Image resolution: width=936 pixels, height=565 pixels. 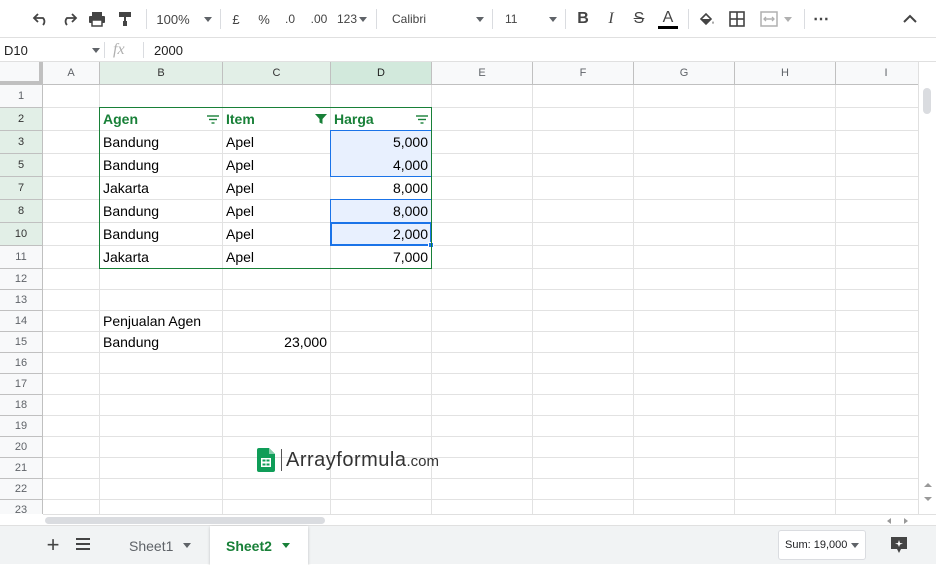 I want to click on row-header: 19, so click(x=21, y=426).